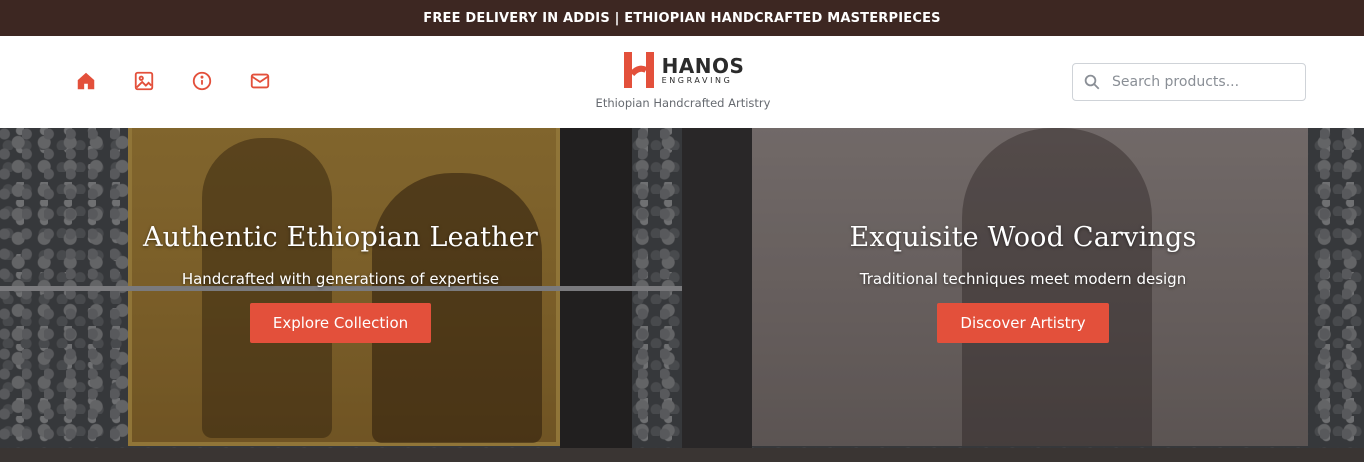 The image size is (1364, 462). I want to click on info-icon, so click(202, 81).